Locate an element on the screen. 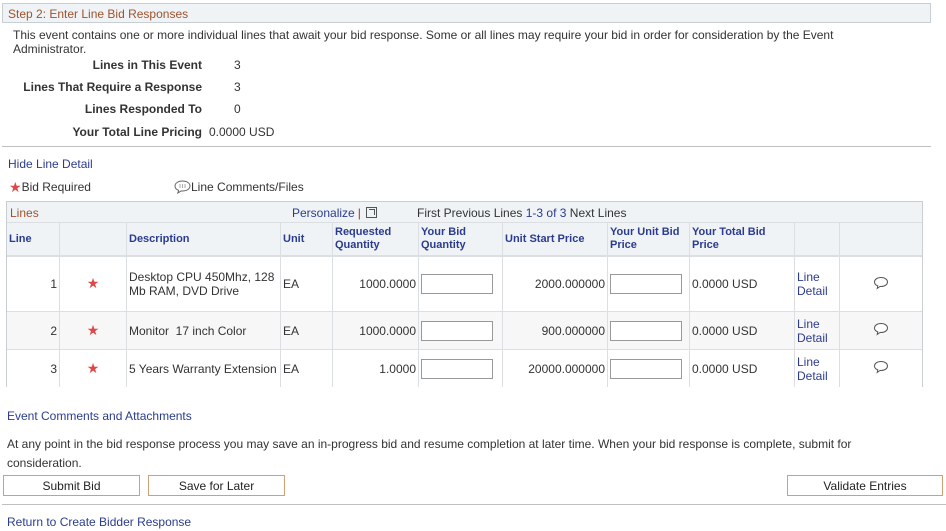 The width and height of the screenshot is (946, 531). legend-label: Bid Required is located at coordinates (56, 187).